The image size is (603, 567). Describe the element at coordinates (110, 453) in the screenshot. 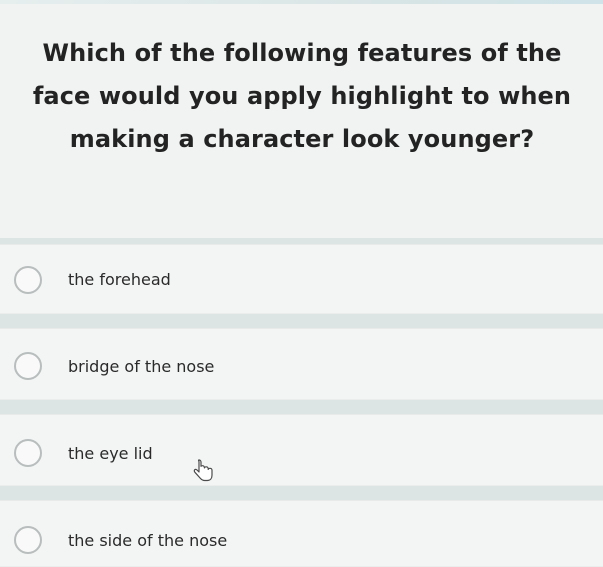

I see `answer-label: the eye lid` at that location.